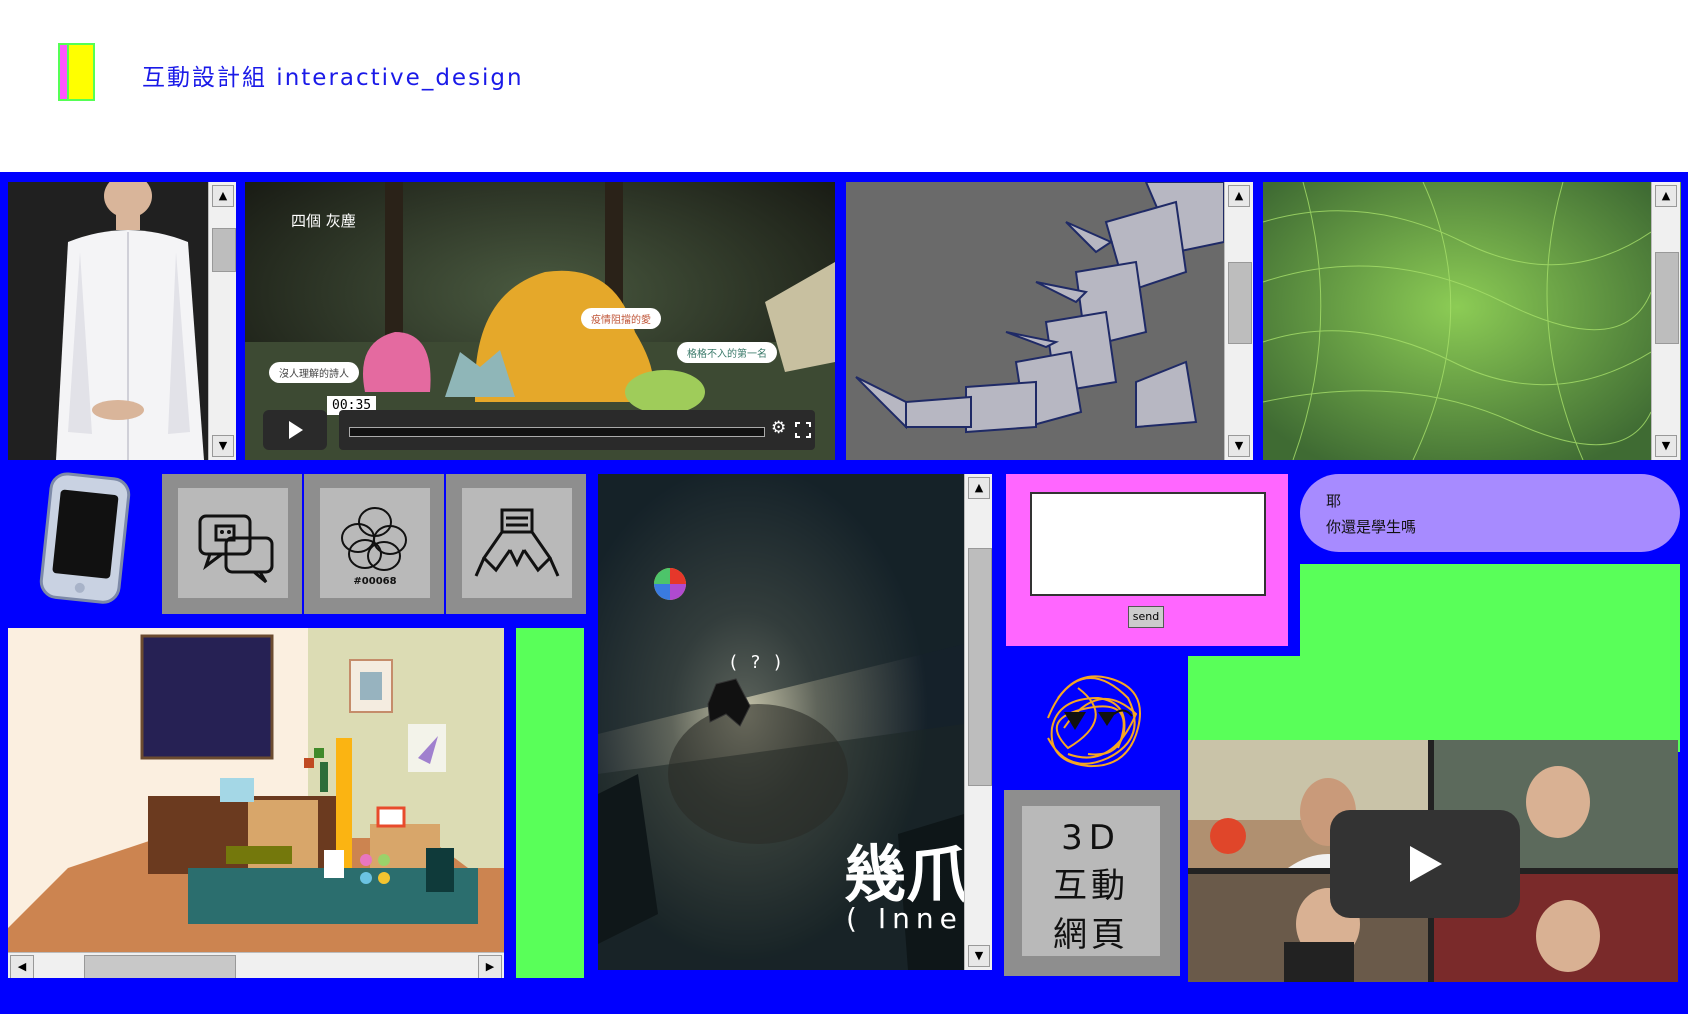  I want to click on key-3d-line-2: 互動, so click(1091, 886).